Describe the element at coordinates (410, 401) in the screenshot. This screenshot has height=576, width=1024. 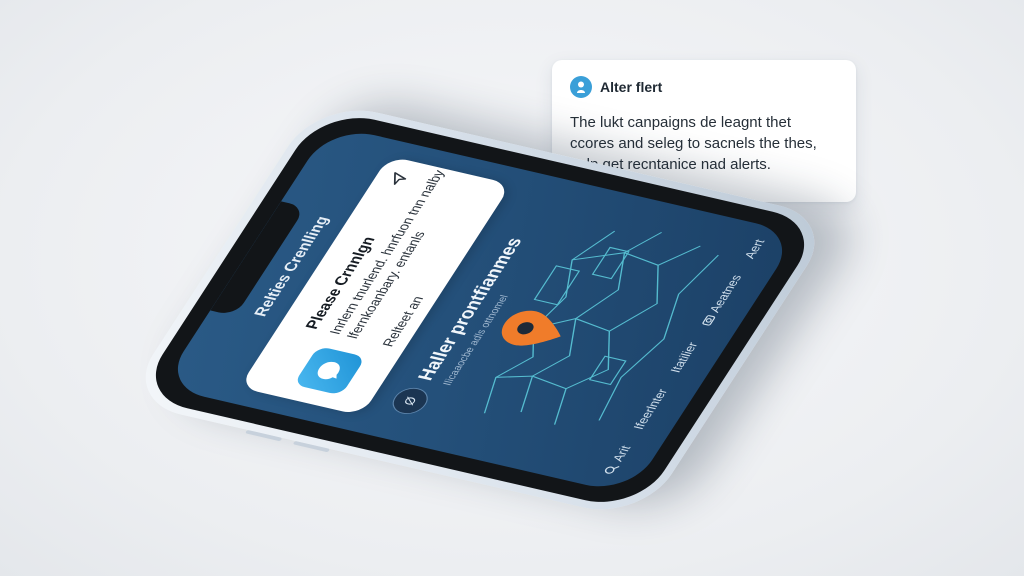
I see `section-badge: Ø` at that location.